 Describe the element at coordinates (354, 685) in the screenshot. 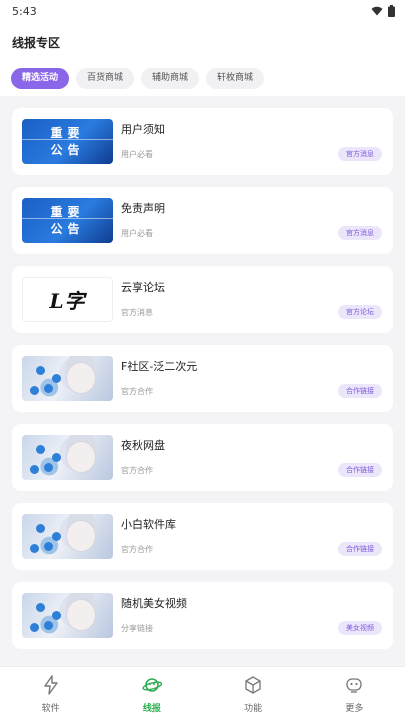

I see `robot-icon` at that location.